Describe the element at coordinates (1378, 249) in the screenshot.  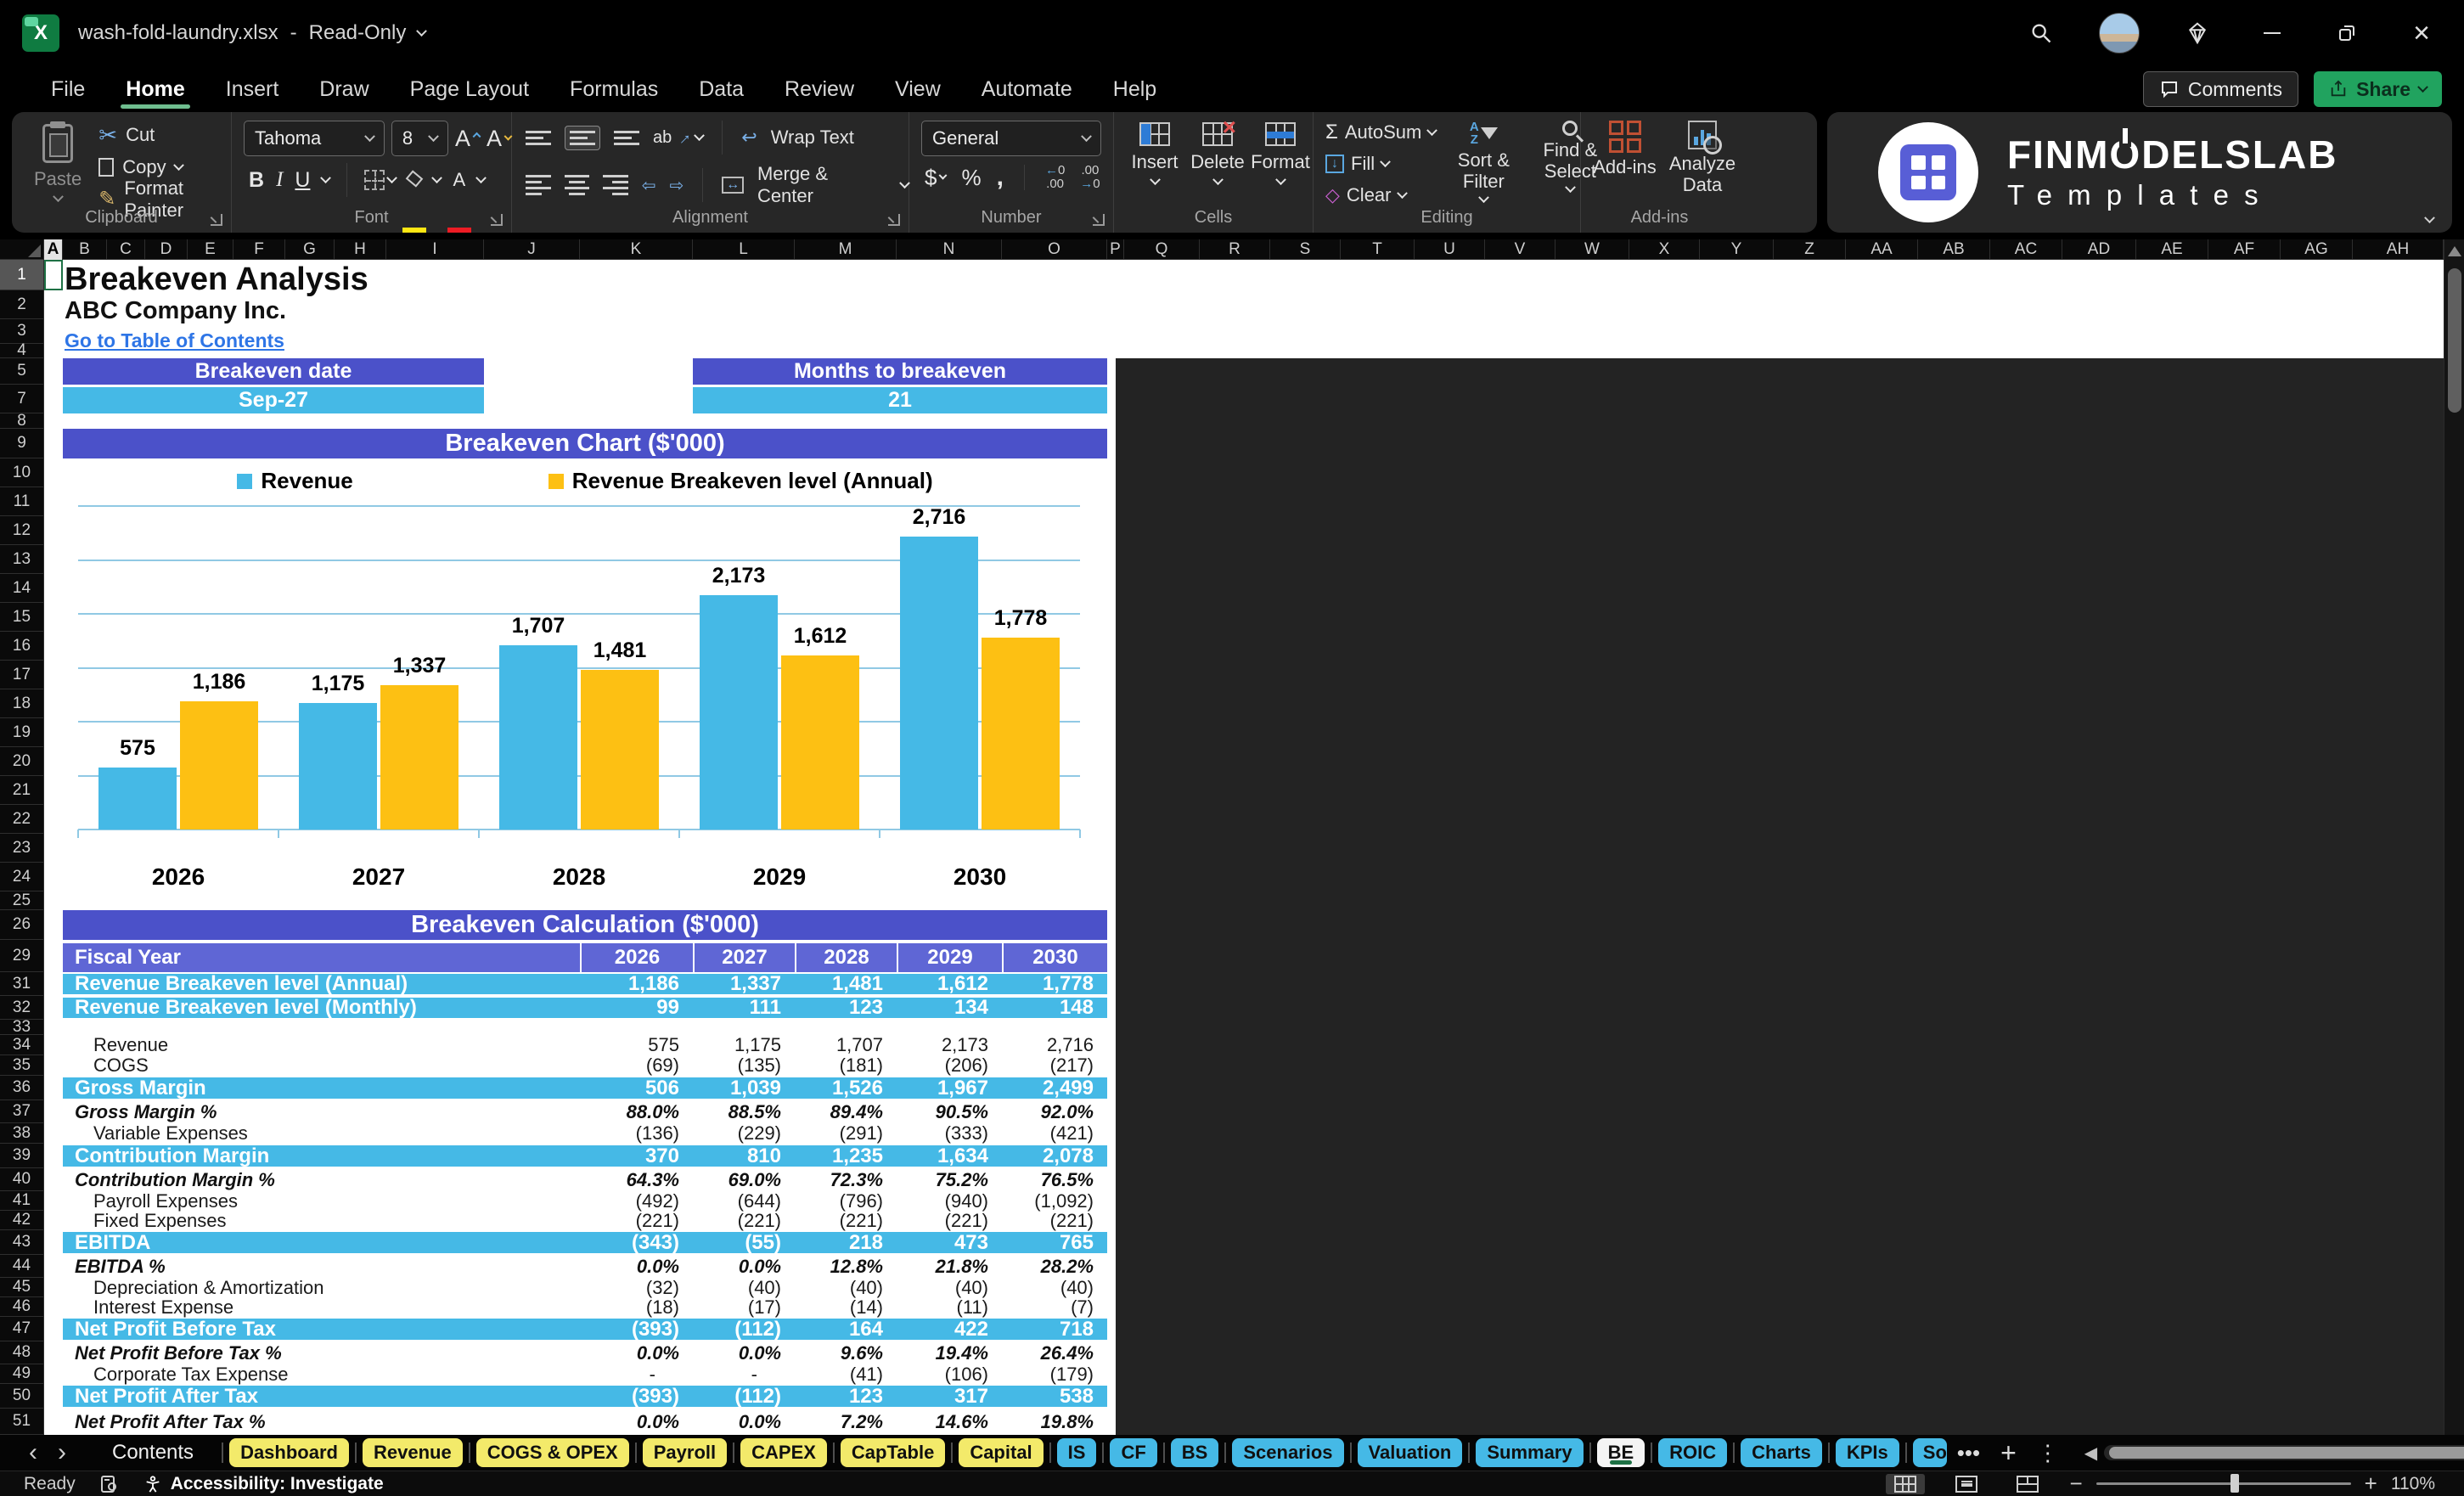
I see `column-header-T: T` at that location.